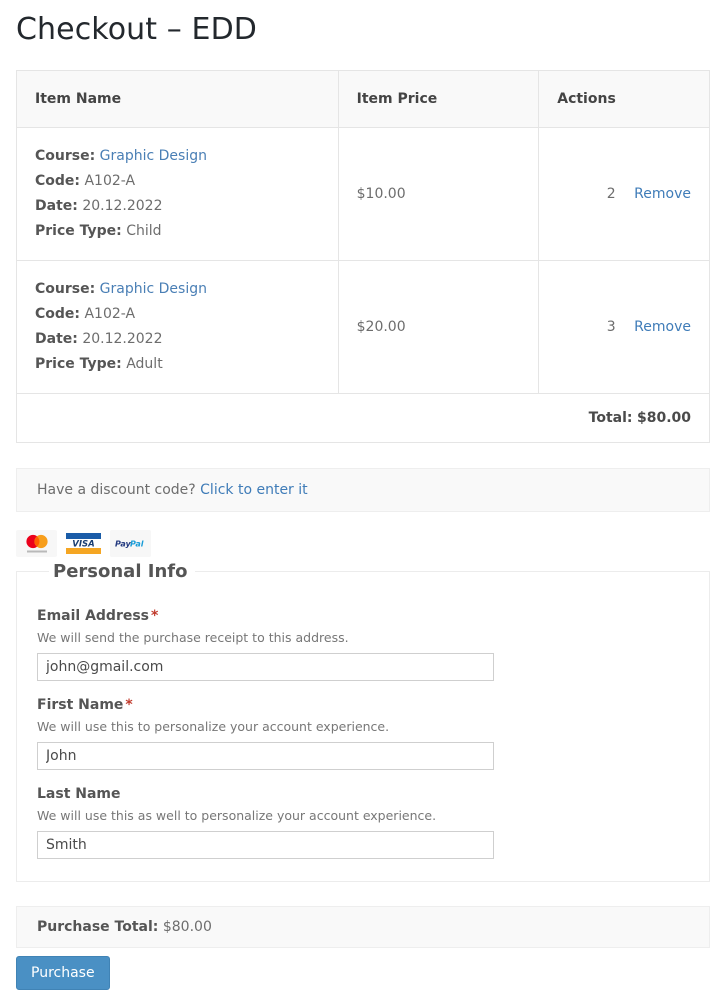  Describe the element at coordinates (187, 927) in the screenshot. I see `purchase-total-value: $80.00` at that location.